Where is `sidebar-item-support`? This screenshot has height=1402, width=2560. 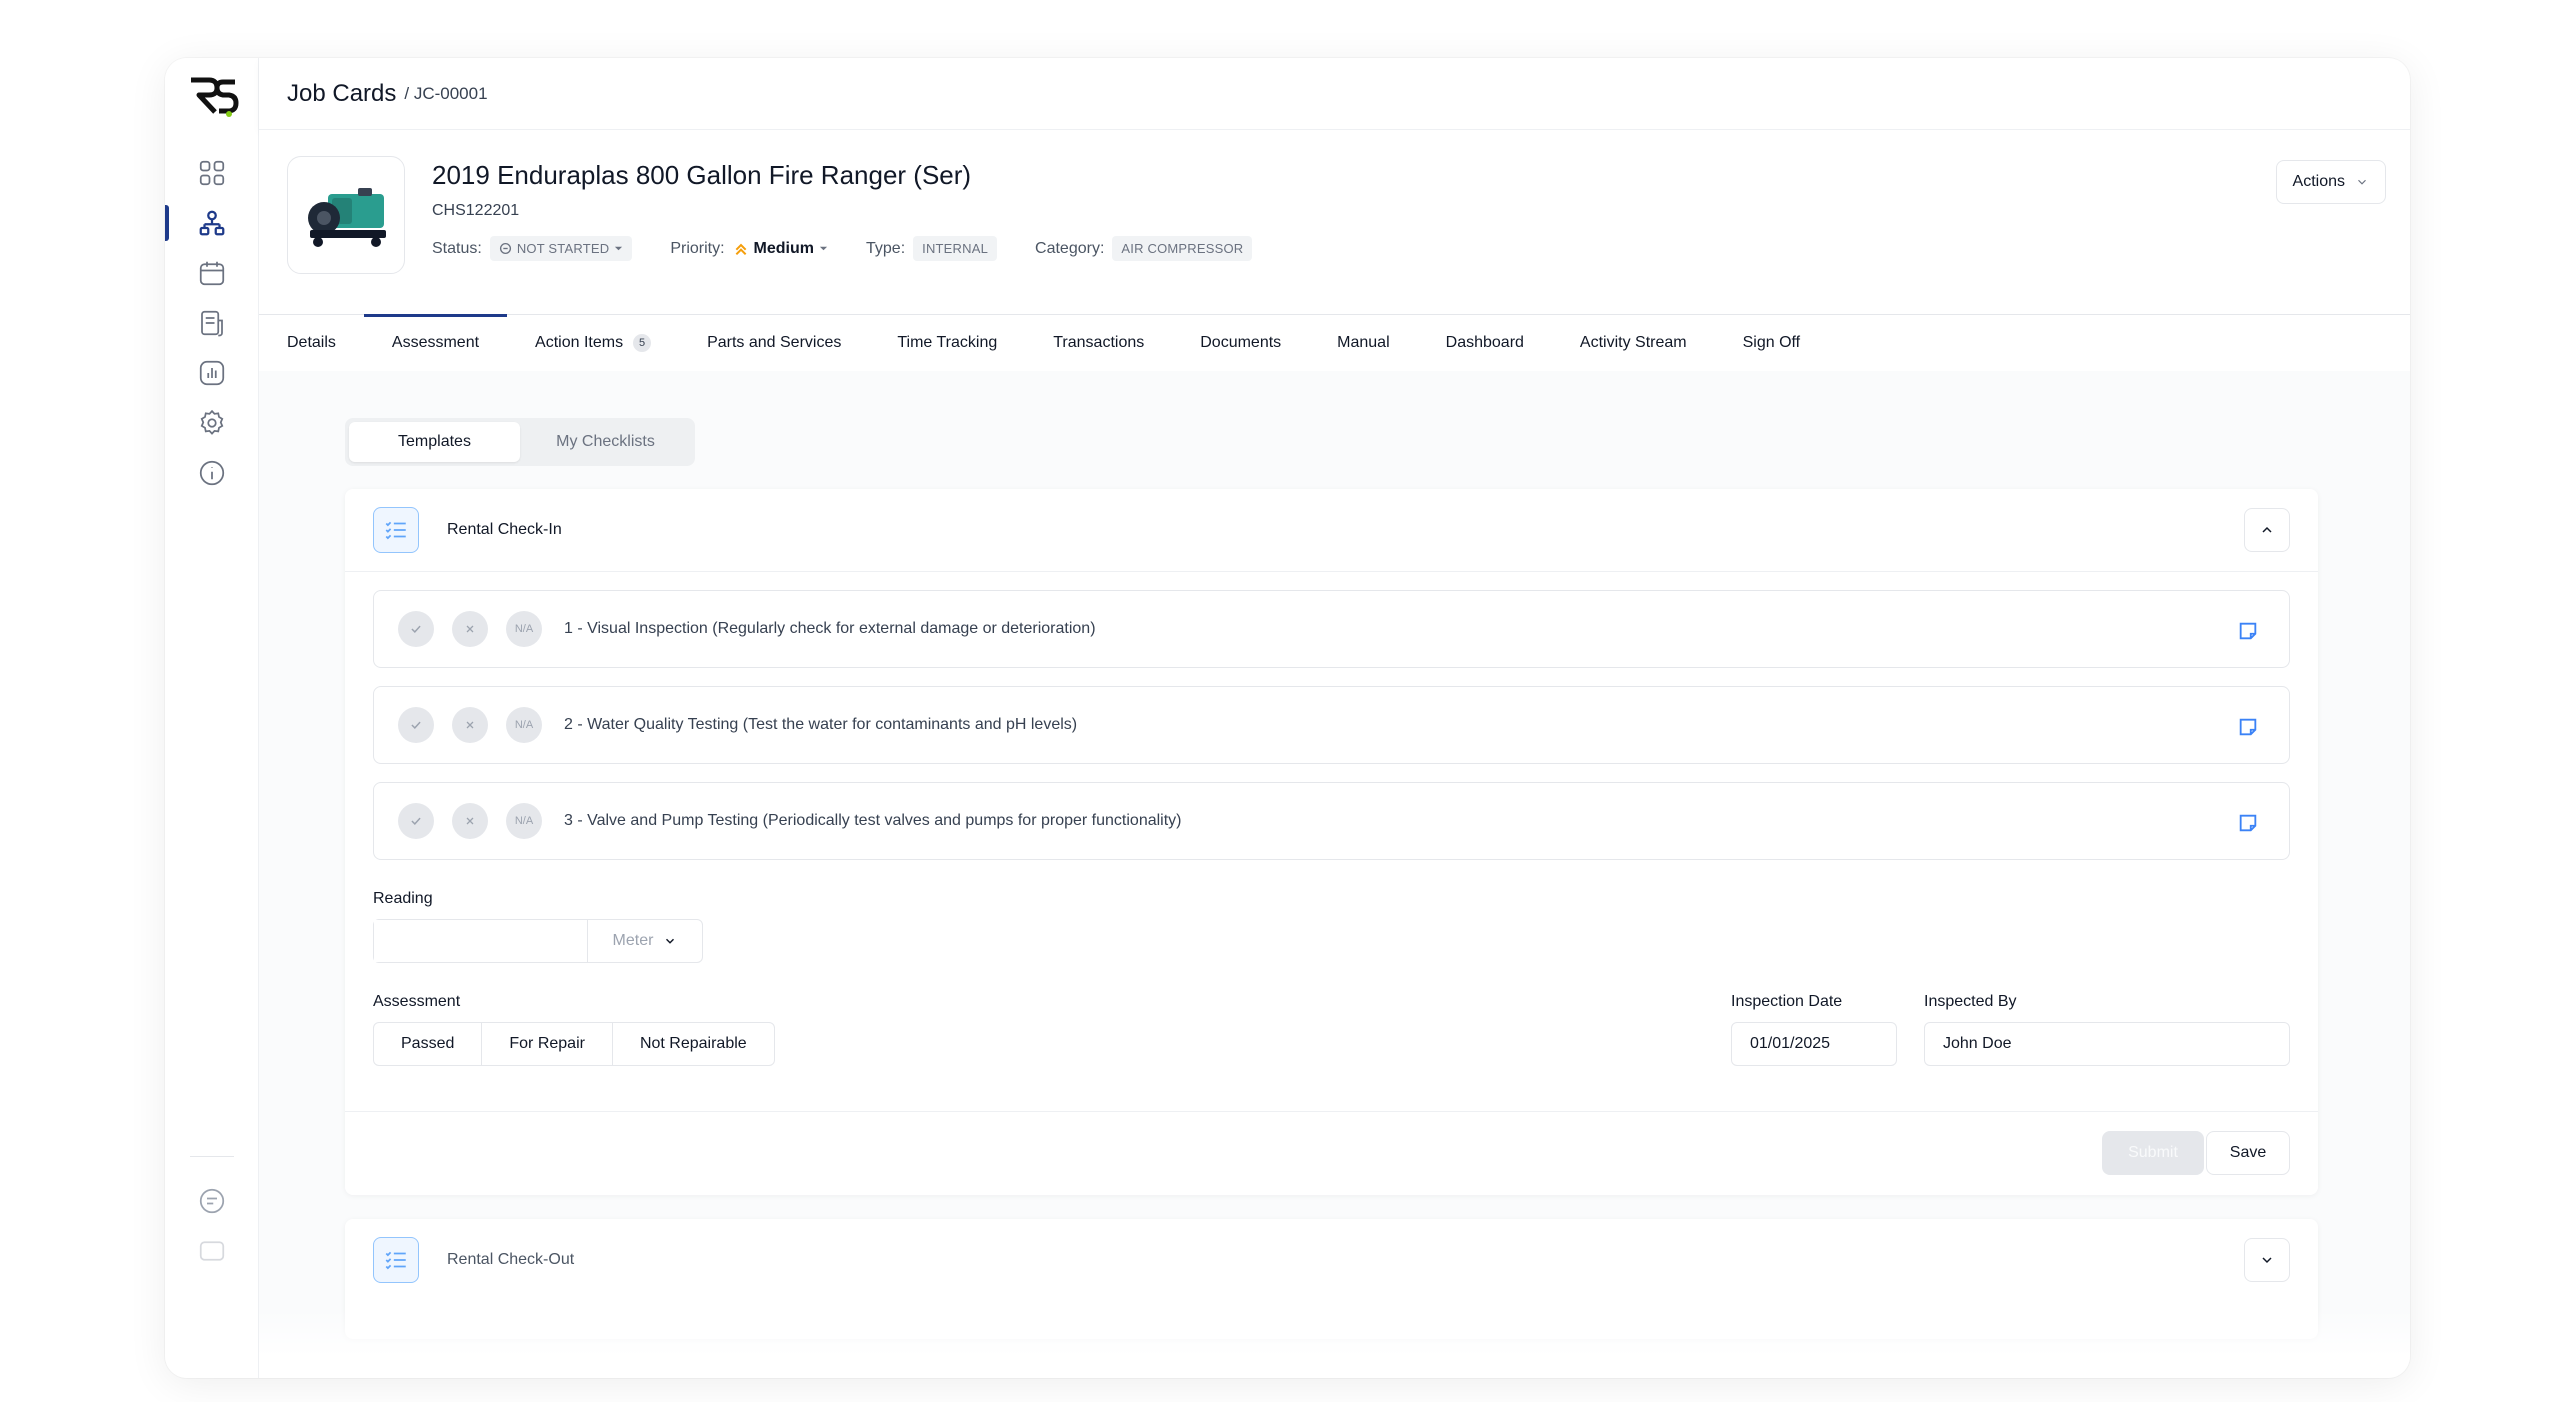
sidebar-item-support is located at coordinates (212, 1201).